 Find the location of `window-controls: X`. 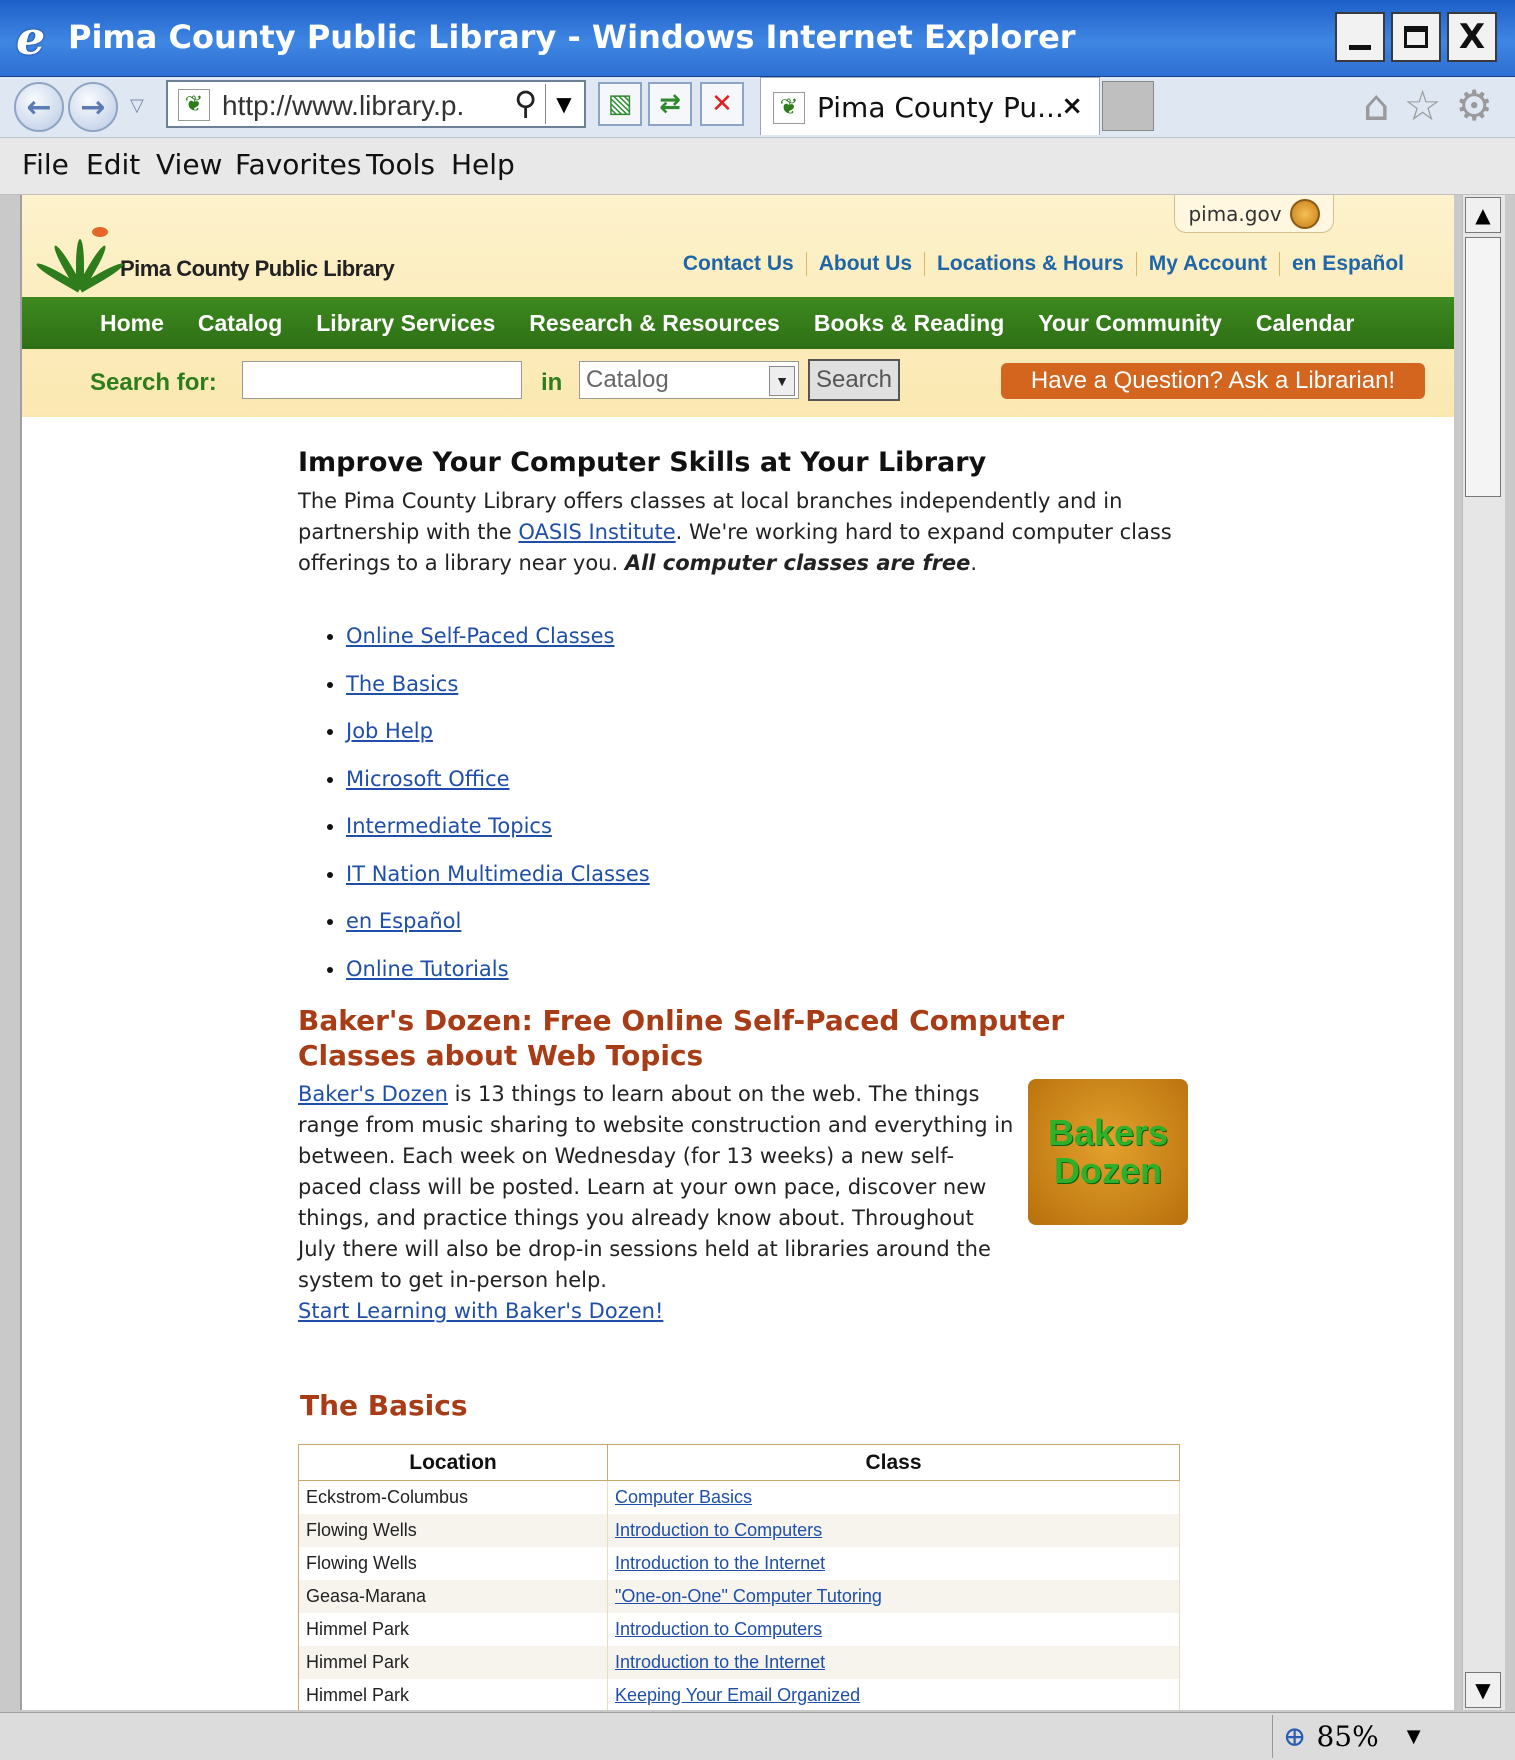

window-controls: X is located at coordinates (1416, 37).